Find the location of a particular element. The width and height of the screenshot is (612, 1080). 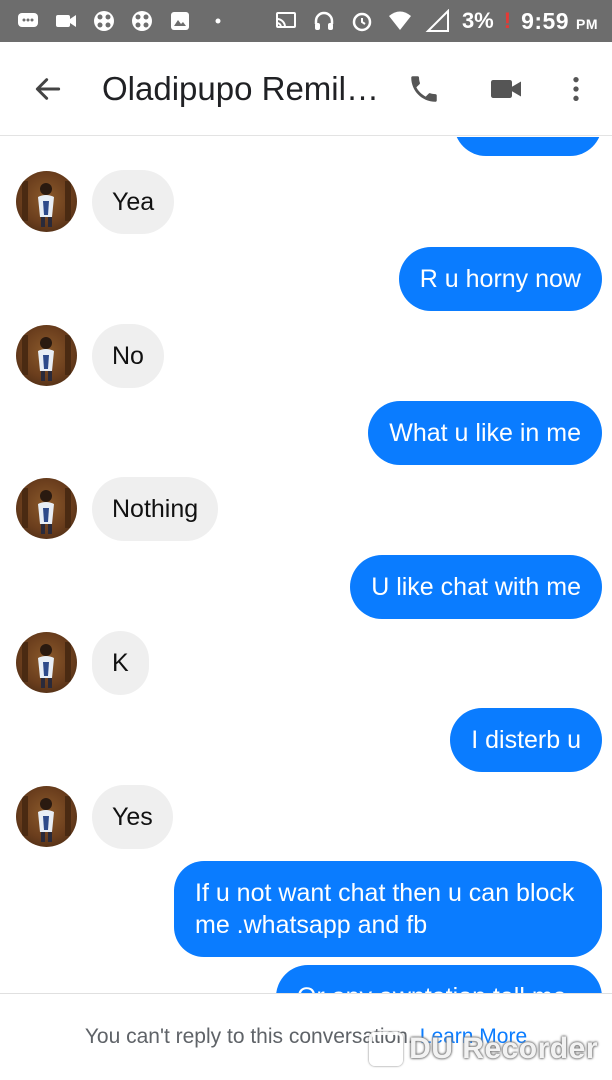

message-outgoing: I disterb u is located at coordinates (526, 740).